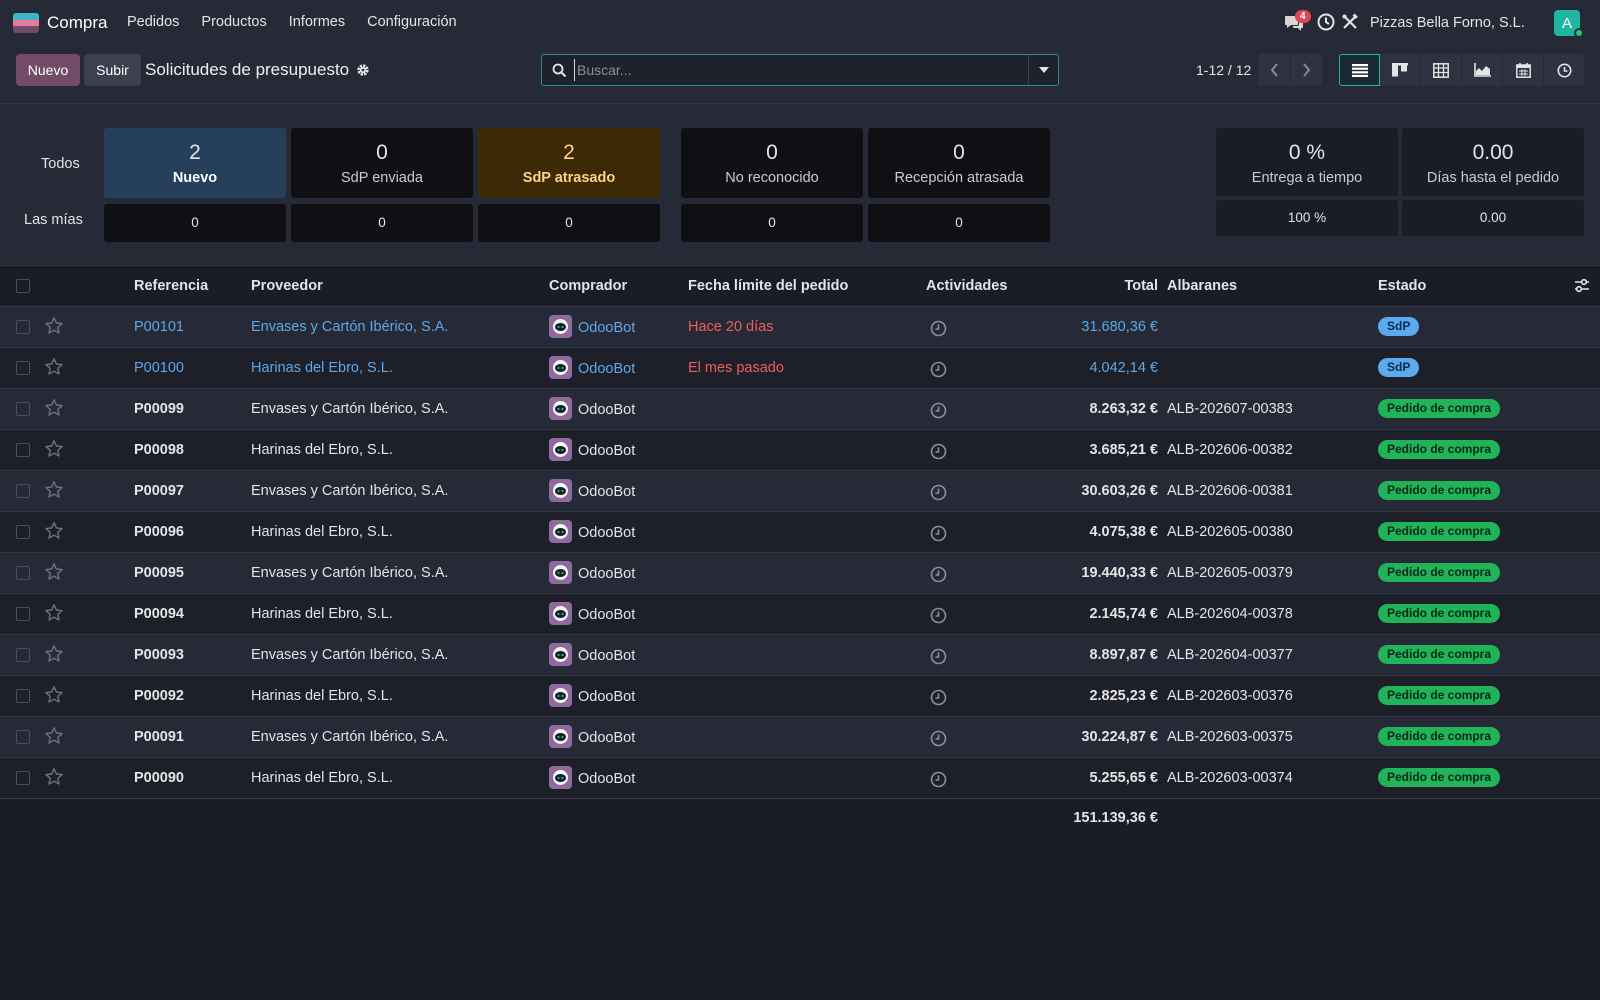 This screenshot has width=1600, height=1000. Describe the element at coordinates (382, 163) in the screenshot. I see `tile-all-rfq-sent: 0 SdP enviada` at that location.